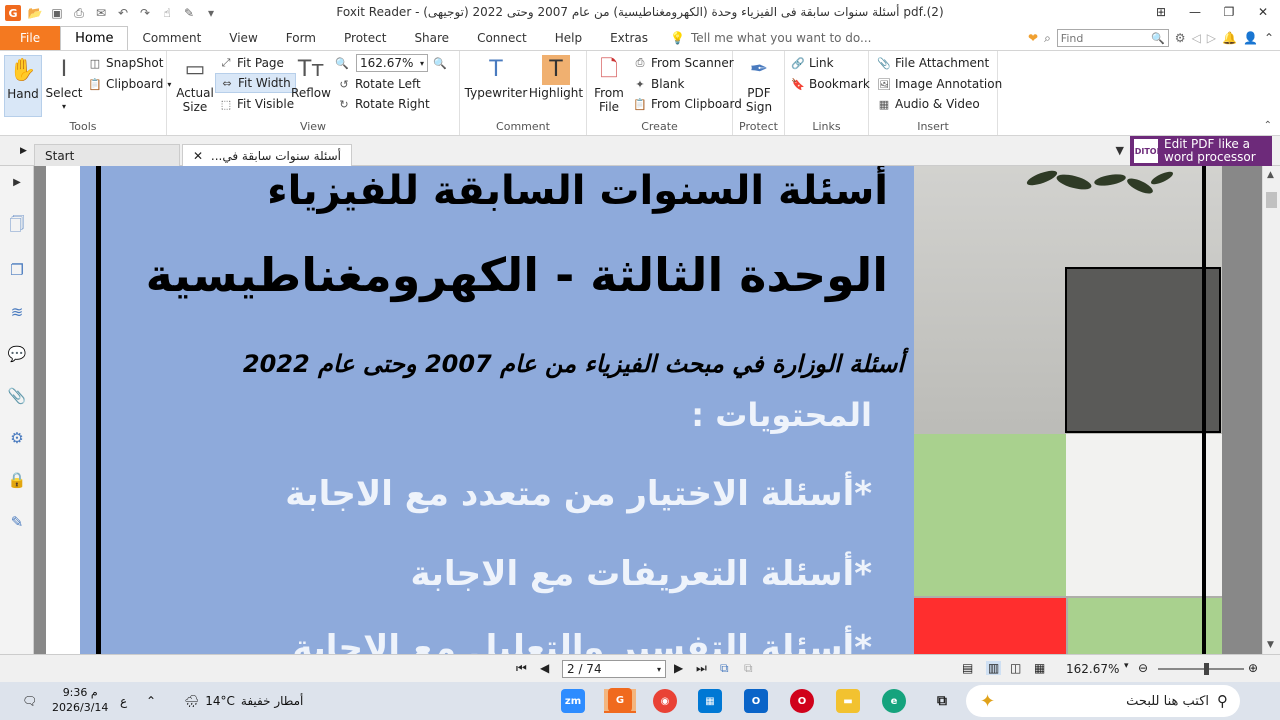 The width and height of the screenshot is (1280, 720). What do you see at coordinates (1180, 38) in the screenshot?
I see `settings-icon: ⚙` at bounding box center [1180, 38].